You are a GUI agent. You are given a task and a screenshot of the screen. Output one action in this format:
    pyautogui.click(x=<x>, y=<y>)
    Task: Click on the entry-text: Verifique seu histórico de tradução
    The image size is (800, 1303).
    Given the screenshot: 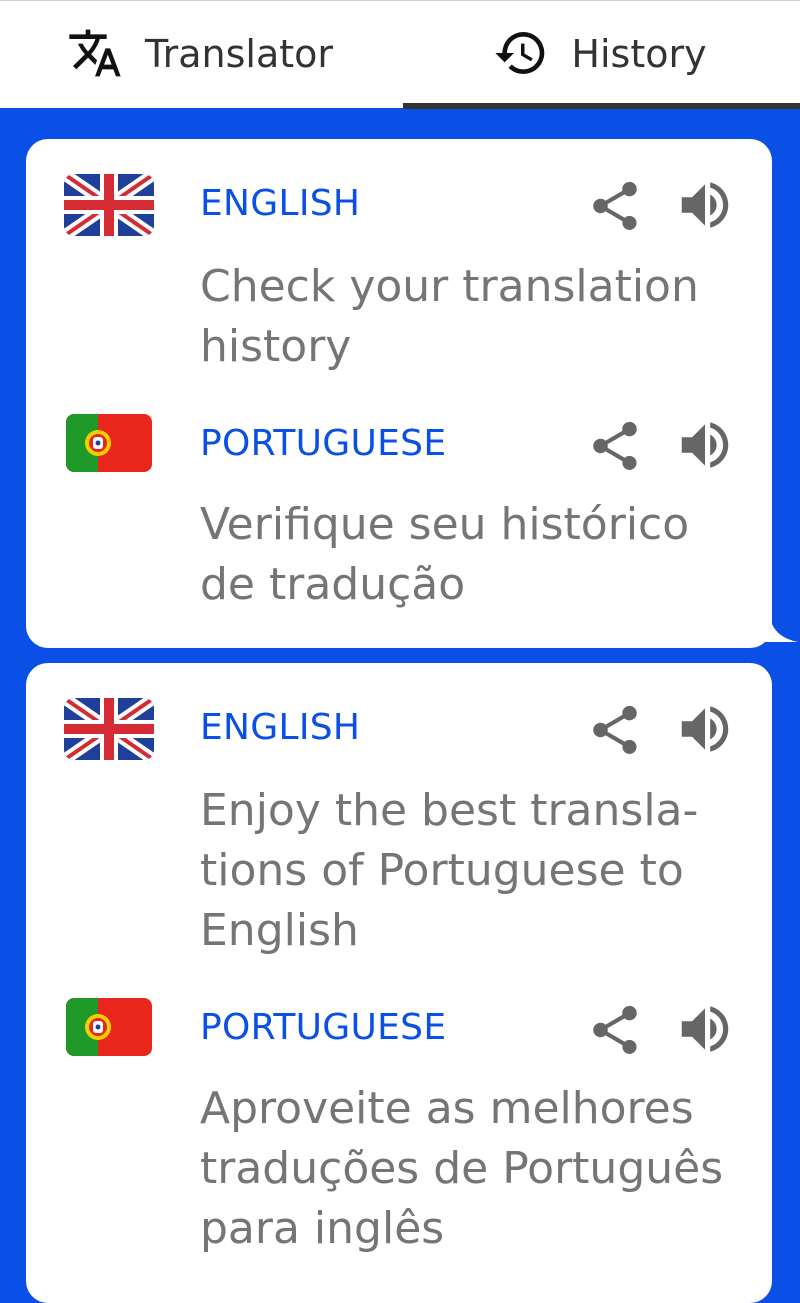 What is the action you would take?
    pyautogui.click(x=470, y=555)
    